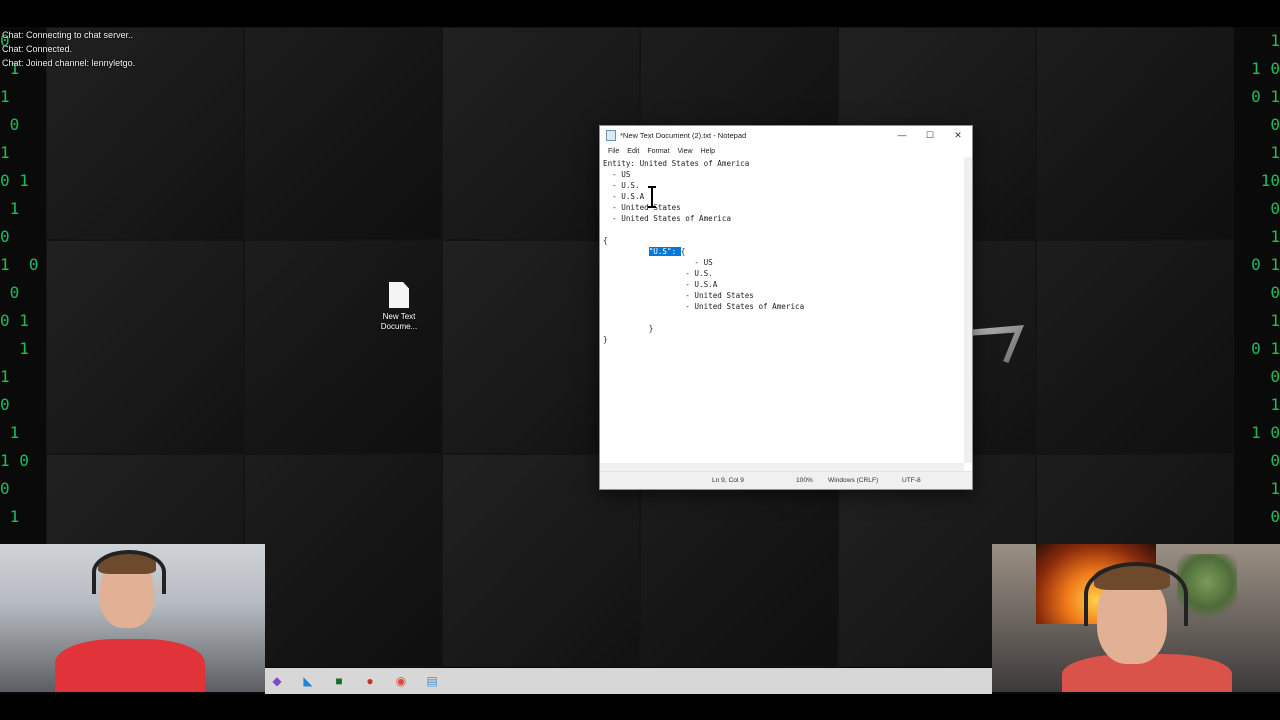 The height and width of the screenshot is (720, 1280). Describe the element at coordinates (399, 295) in the screenshot. I see `text-file-icon` at that location.